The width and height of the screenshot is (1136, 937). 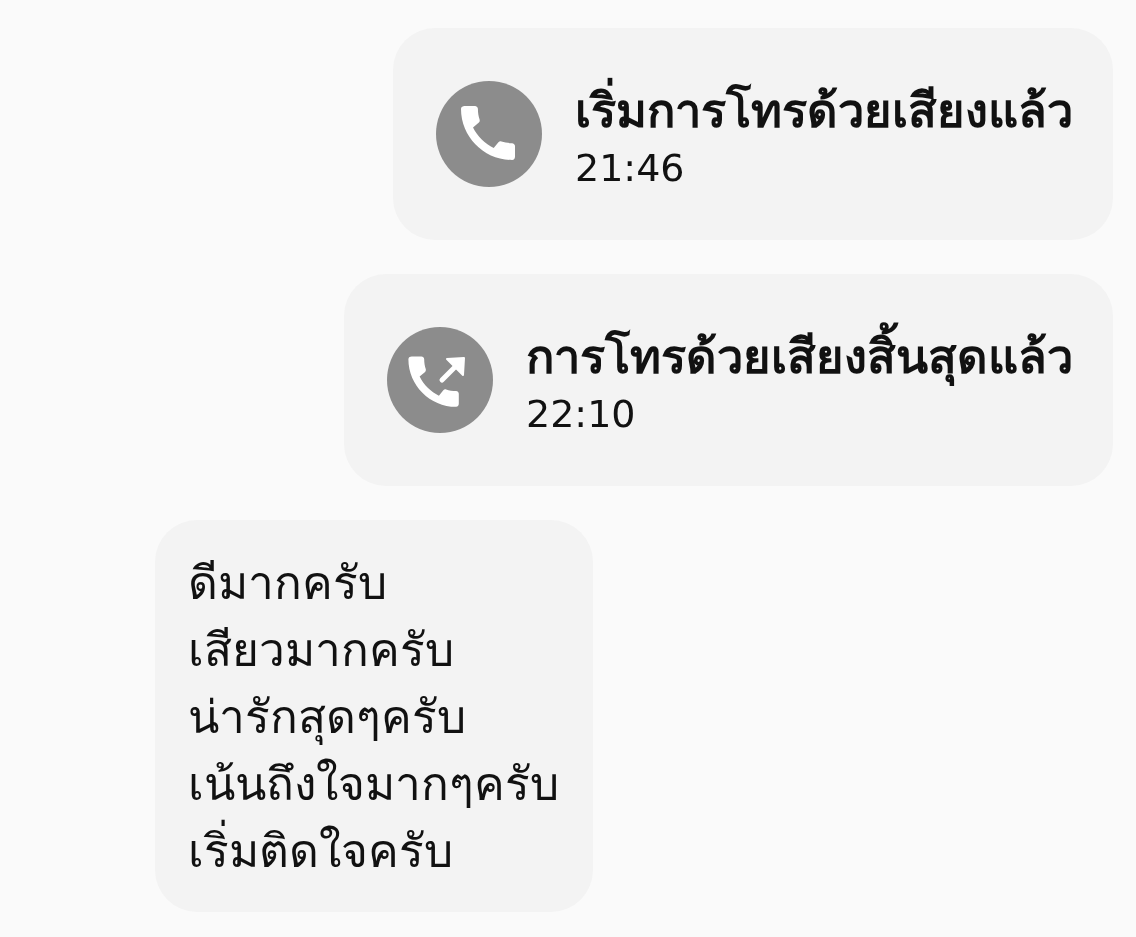 What do you see at coordinates (373, 717) in the screenshot?
I see `message-text: ดีมากครับ เสียวมากครับ น่ารักสุดๆครับ เน้นถึงใจมากๆครับ เริ่มติดใจครับ` at bounding box center [373, 717].